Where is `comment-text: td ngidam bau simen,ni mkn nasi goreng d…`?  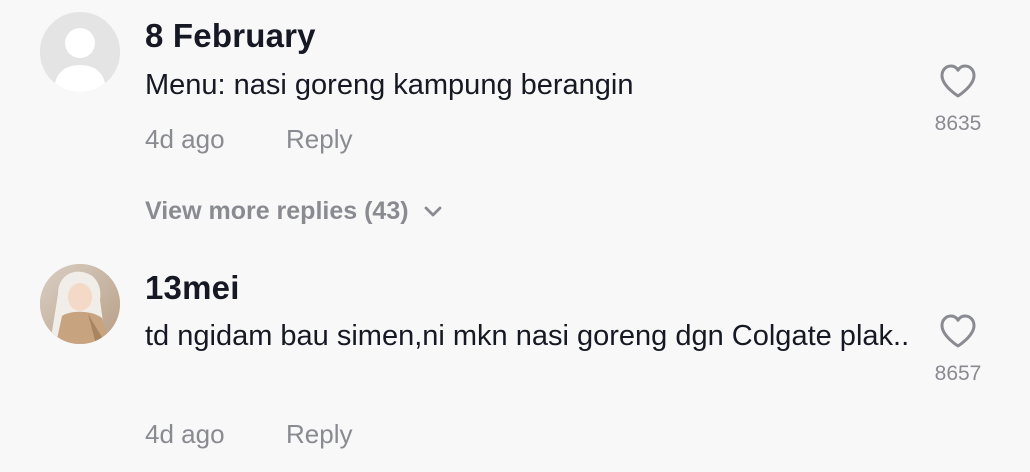 comment-text: td ngidam bau simen,ni mkn nasi goreng d… is located at coordinates (527, 336).